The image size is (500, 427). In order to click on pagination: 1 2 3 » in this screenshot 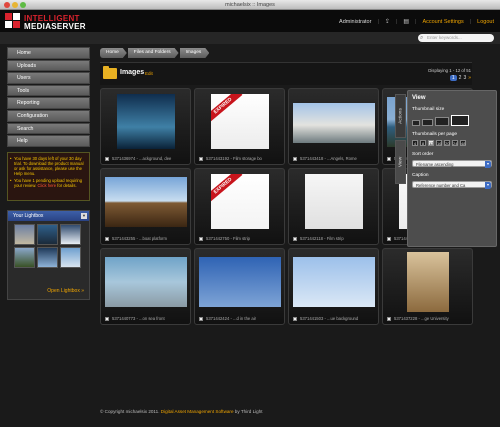, I will do `click(460, 78)`.